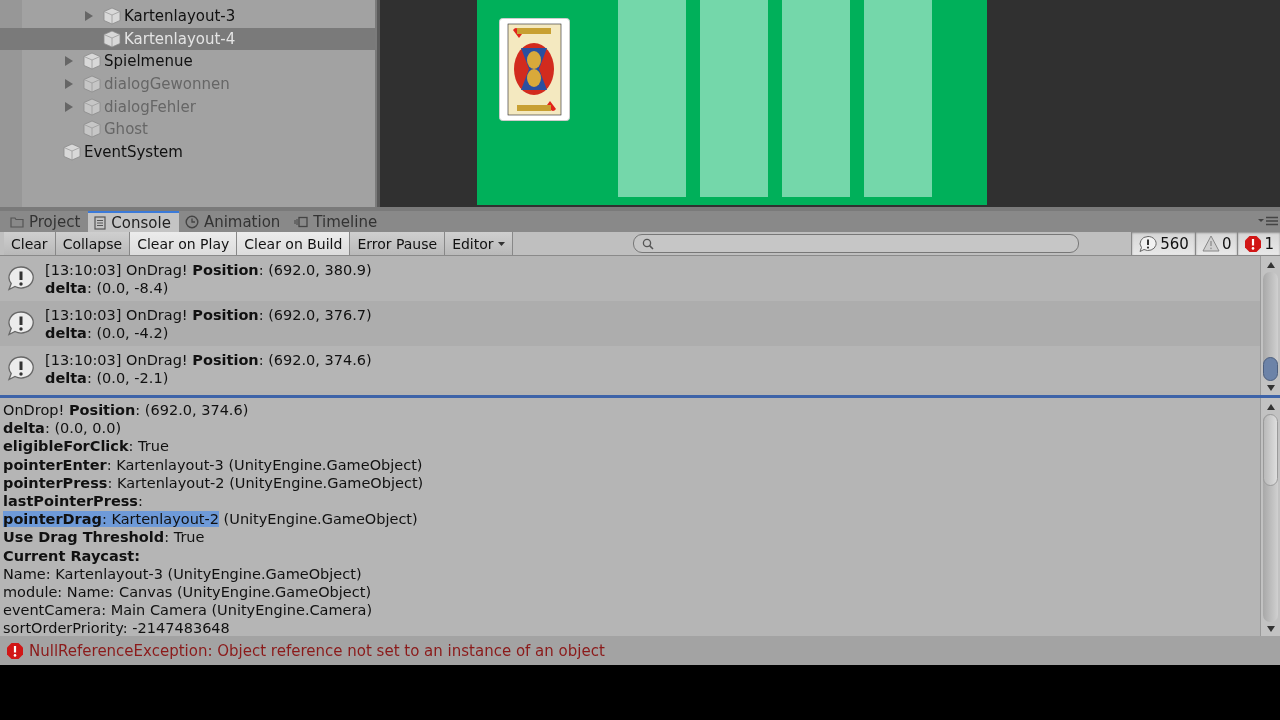 This screenshot has height=720, width=1280. I want to click on toggle-button: Clear on Play, so click(184, 243).